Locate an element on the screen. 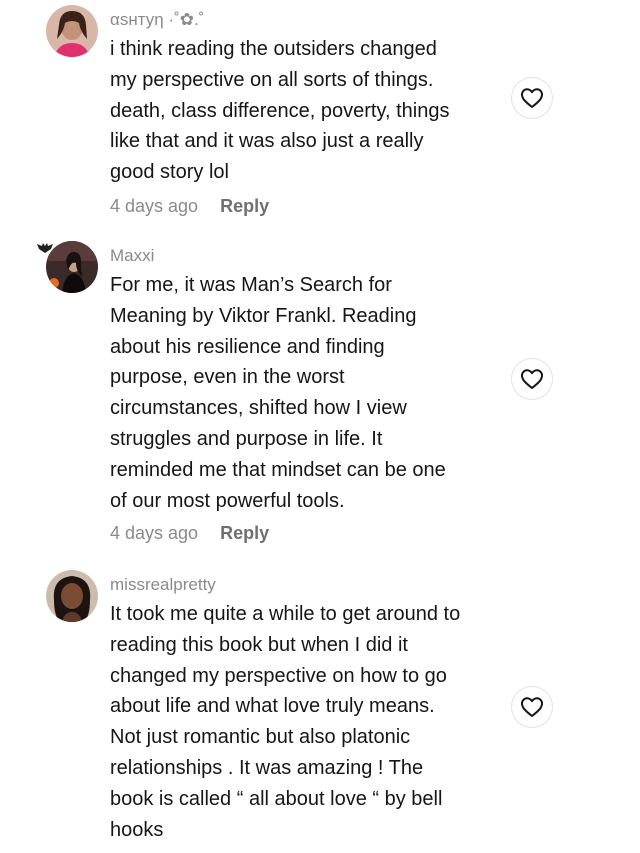 The image size is (640, 853). like-button is located at coordinates (532, 707).